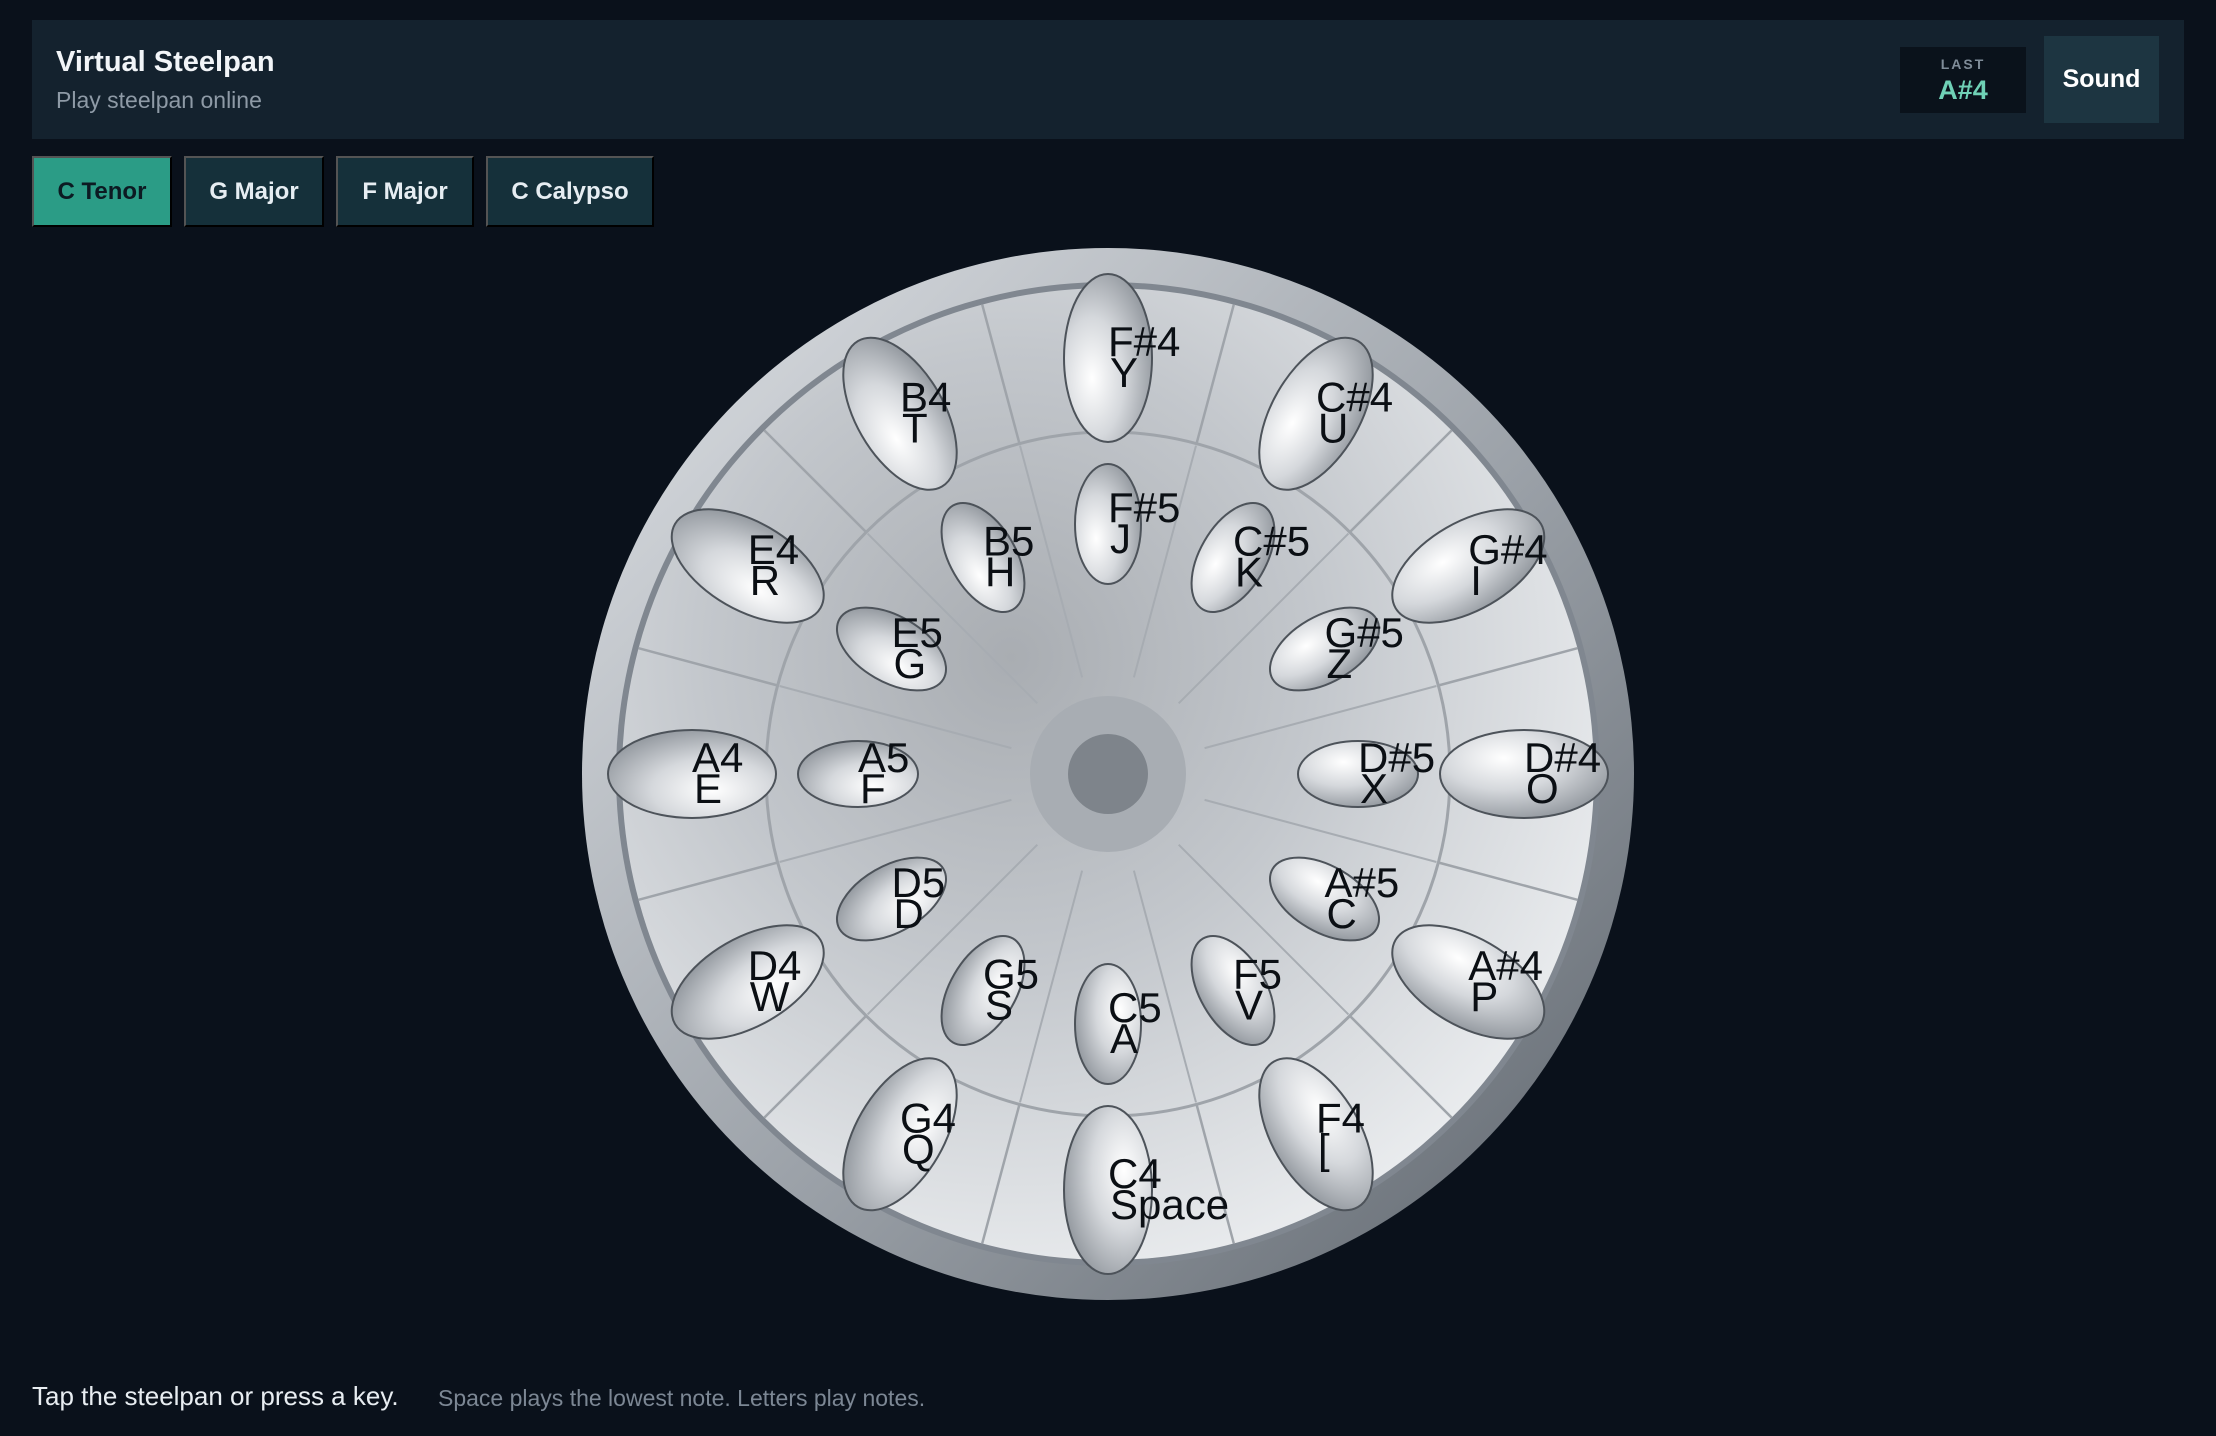 This screenshot has height=1436, width=2216. I want to click on key-hint-label: R, so click(765, 580).